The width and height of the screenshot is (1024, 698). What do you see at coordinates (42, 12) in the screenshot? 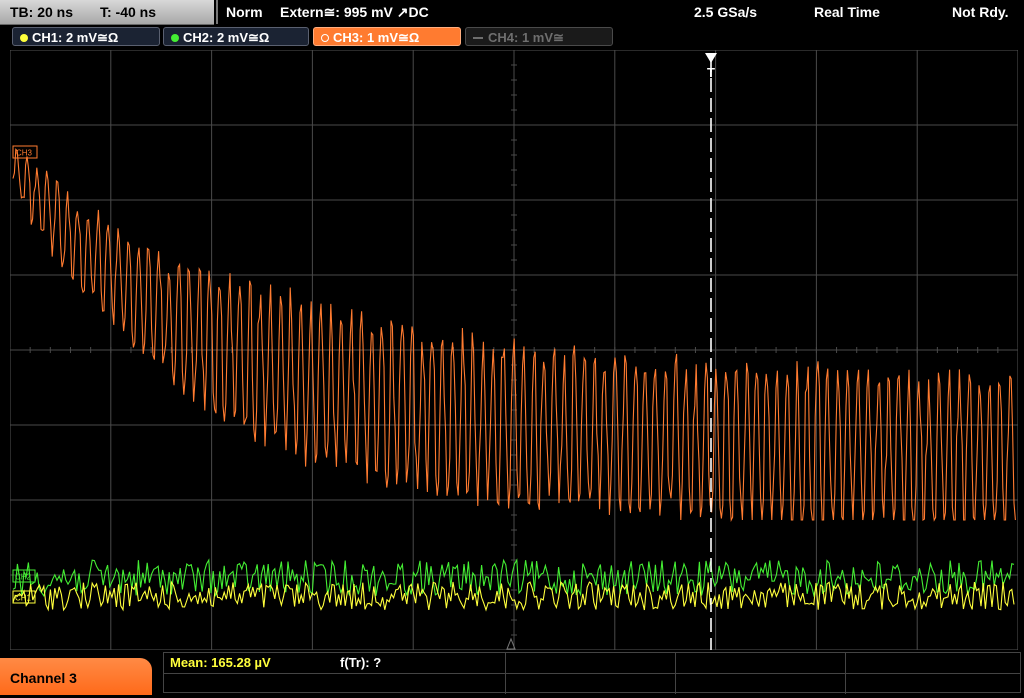
I see `timebase-label: TB: 20 ns` at bounding box center [42, 12].